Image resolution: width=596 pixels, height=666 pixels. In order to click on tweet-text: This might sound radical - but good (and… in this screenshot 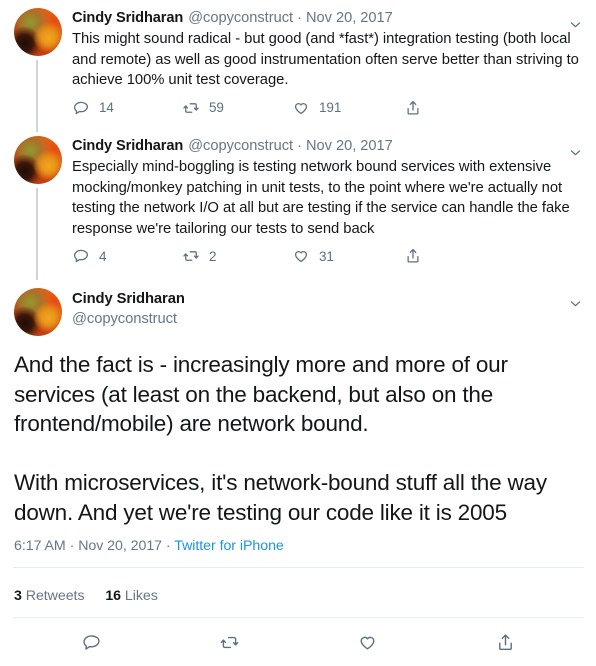, I will do `click(325, 59)`.